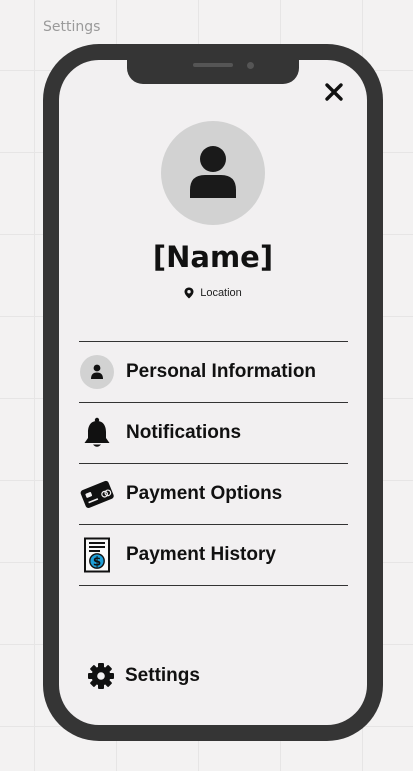  I want to click on credit-card-icon, so click(97, 494).